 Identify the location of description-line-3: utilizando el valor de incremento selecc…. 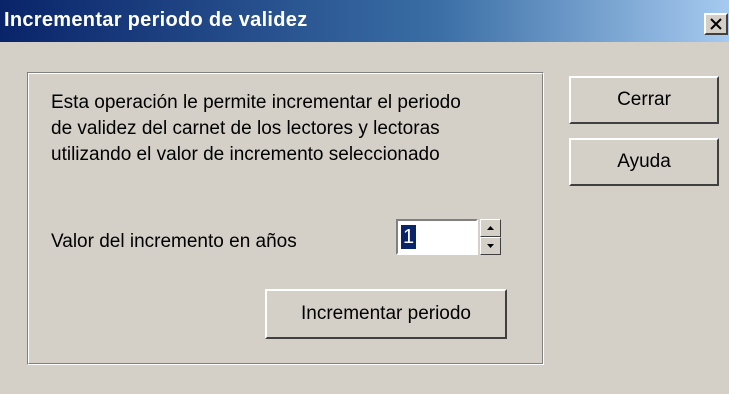
(245, 154).